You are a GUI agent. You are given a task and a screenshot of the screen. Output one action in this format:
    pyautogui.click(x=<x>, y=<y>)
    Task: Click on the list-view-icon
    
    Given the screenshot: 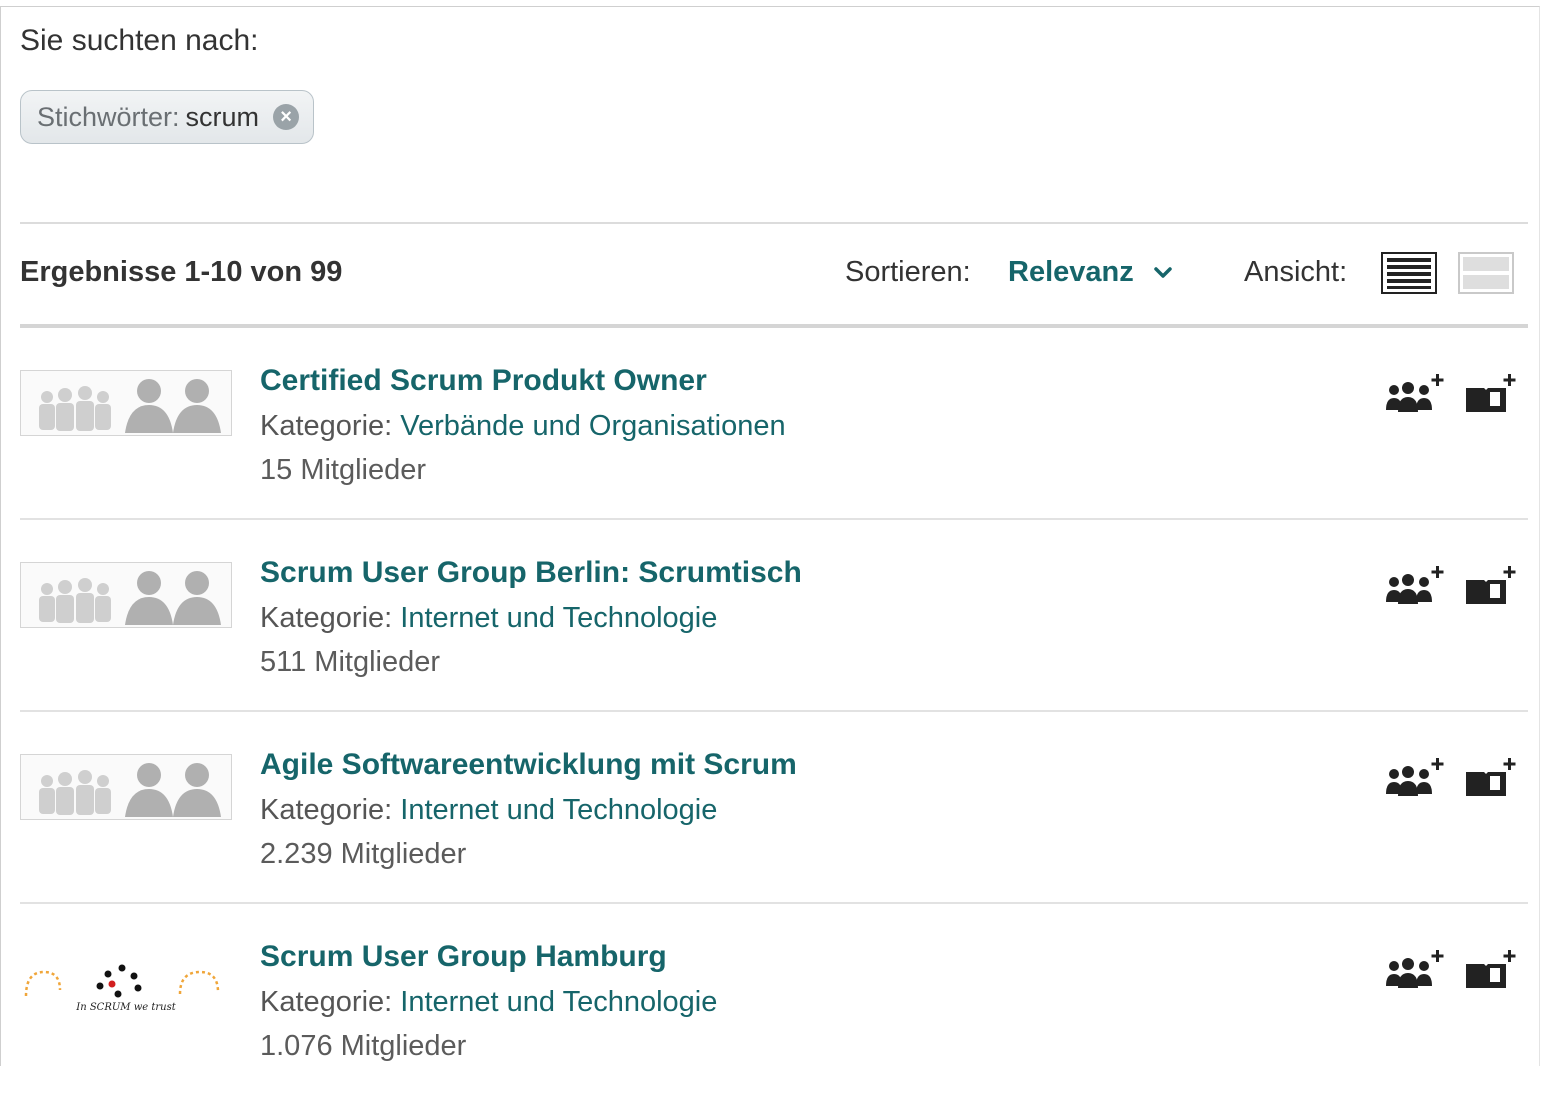 What is the action you would take?
    pyautogui.click(x=1409, y=273)
    